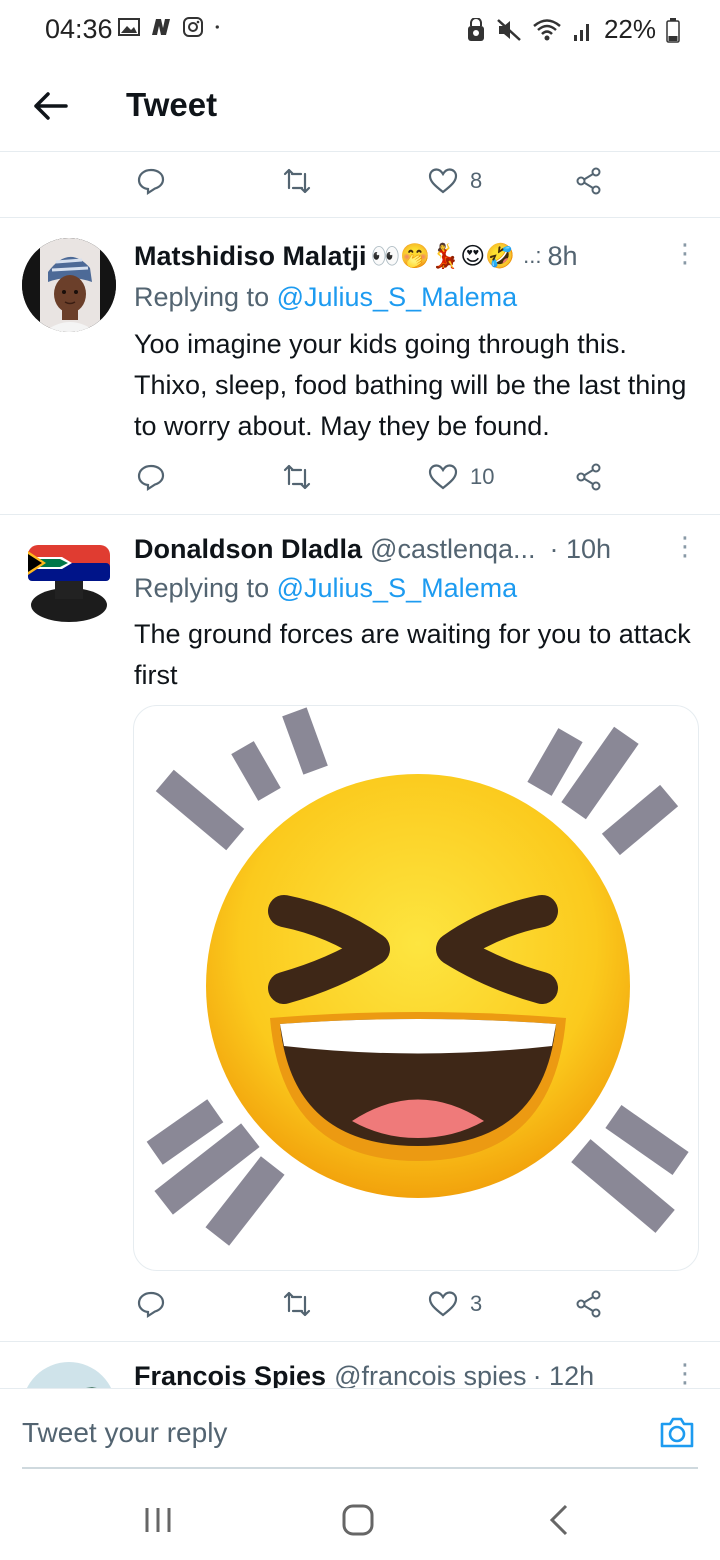  Describe the element at coordinates (564, 1375) in the screenshot. I see `tweet-time: · 12h` at that location.